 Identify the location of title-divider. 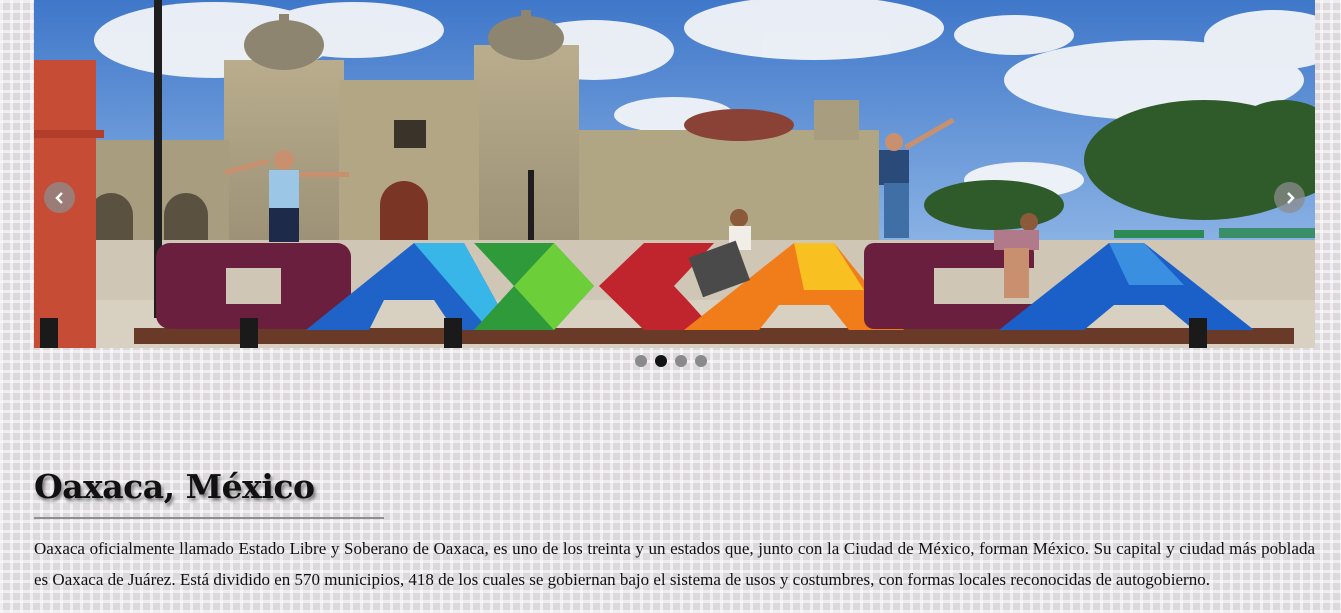
(209, 518).